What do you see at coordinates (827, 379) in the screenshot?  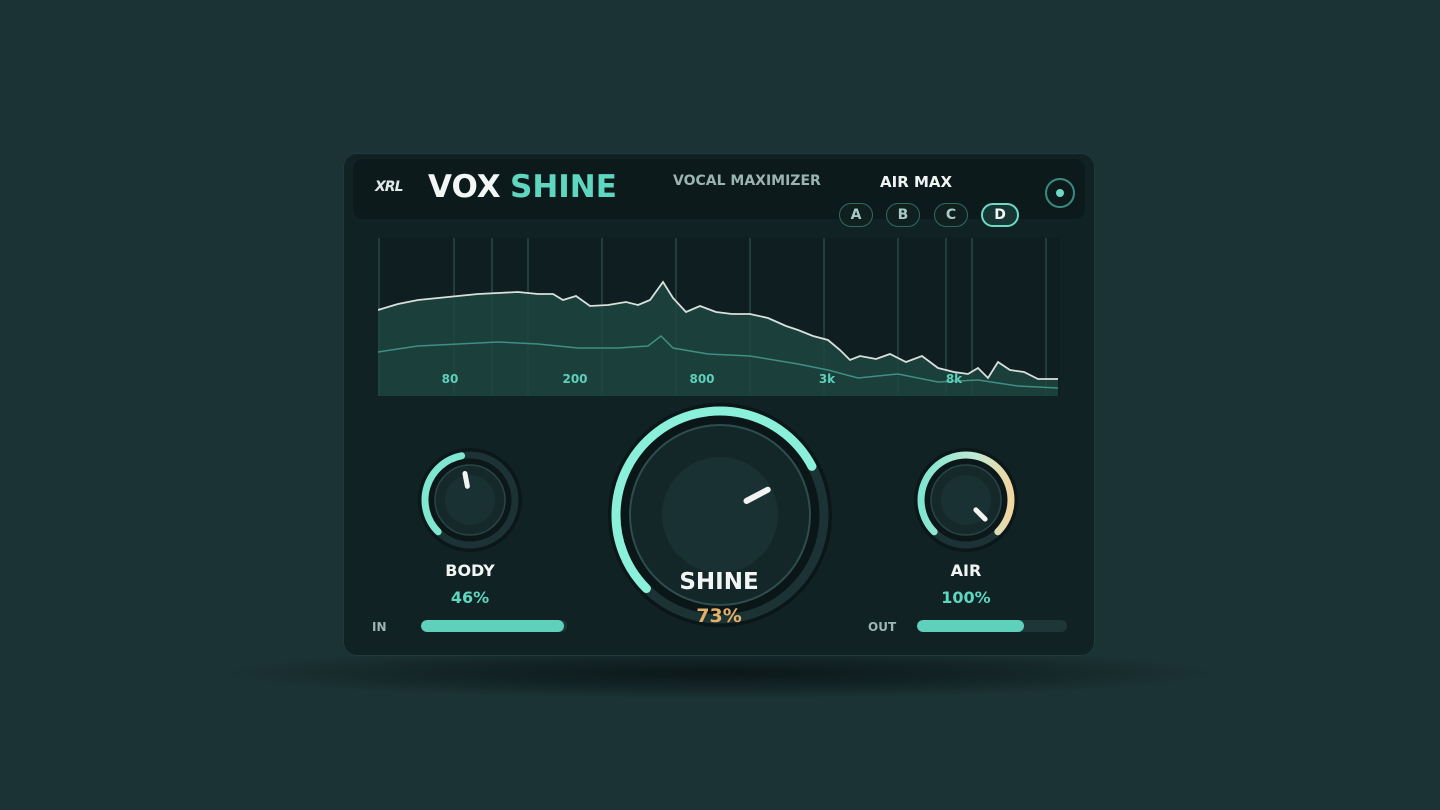 I see `freq-label-3k: 3k` at bounding box center [827, 379].